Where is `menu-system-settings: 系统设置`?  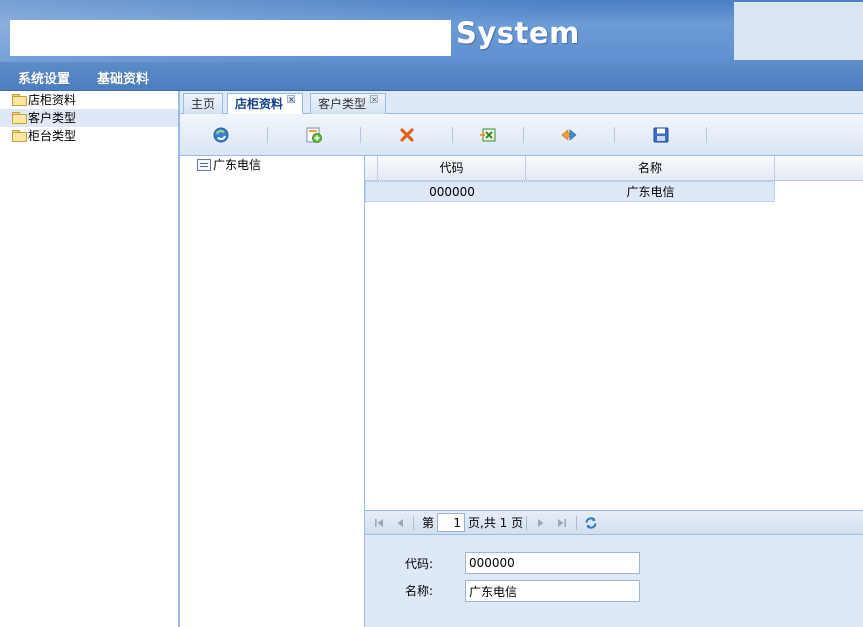
menu-system-settings: 系统设置 is located at coordinates (44, 77).